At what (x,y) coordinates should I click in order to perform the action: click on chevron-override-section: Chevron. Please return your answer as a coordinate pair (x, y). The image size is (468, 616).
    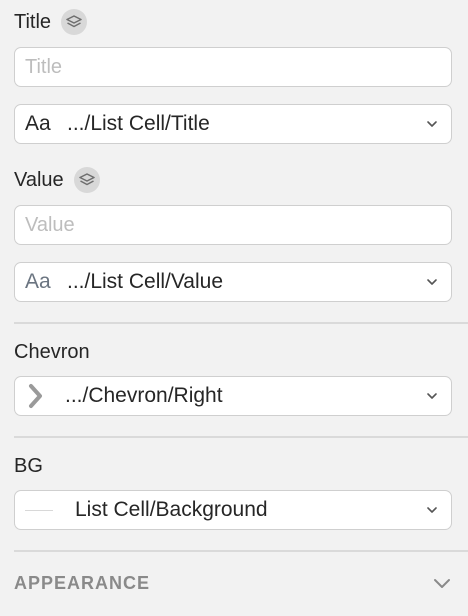
    Looking at the image, I should click on (233, 352).